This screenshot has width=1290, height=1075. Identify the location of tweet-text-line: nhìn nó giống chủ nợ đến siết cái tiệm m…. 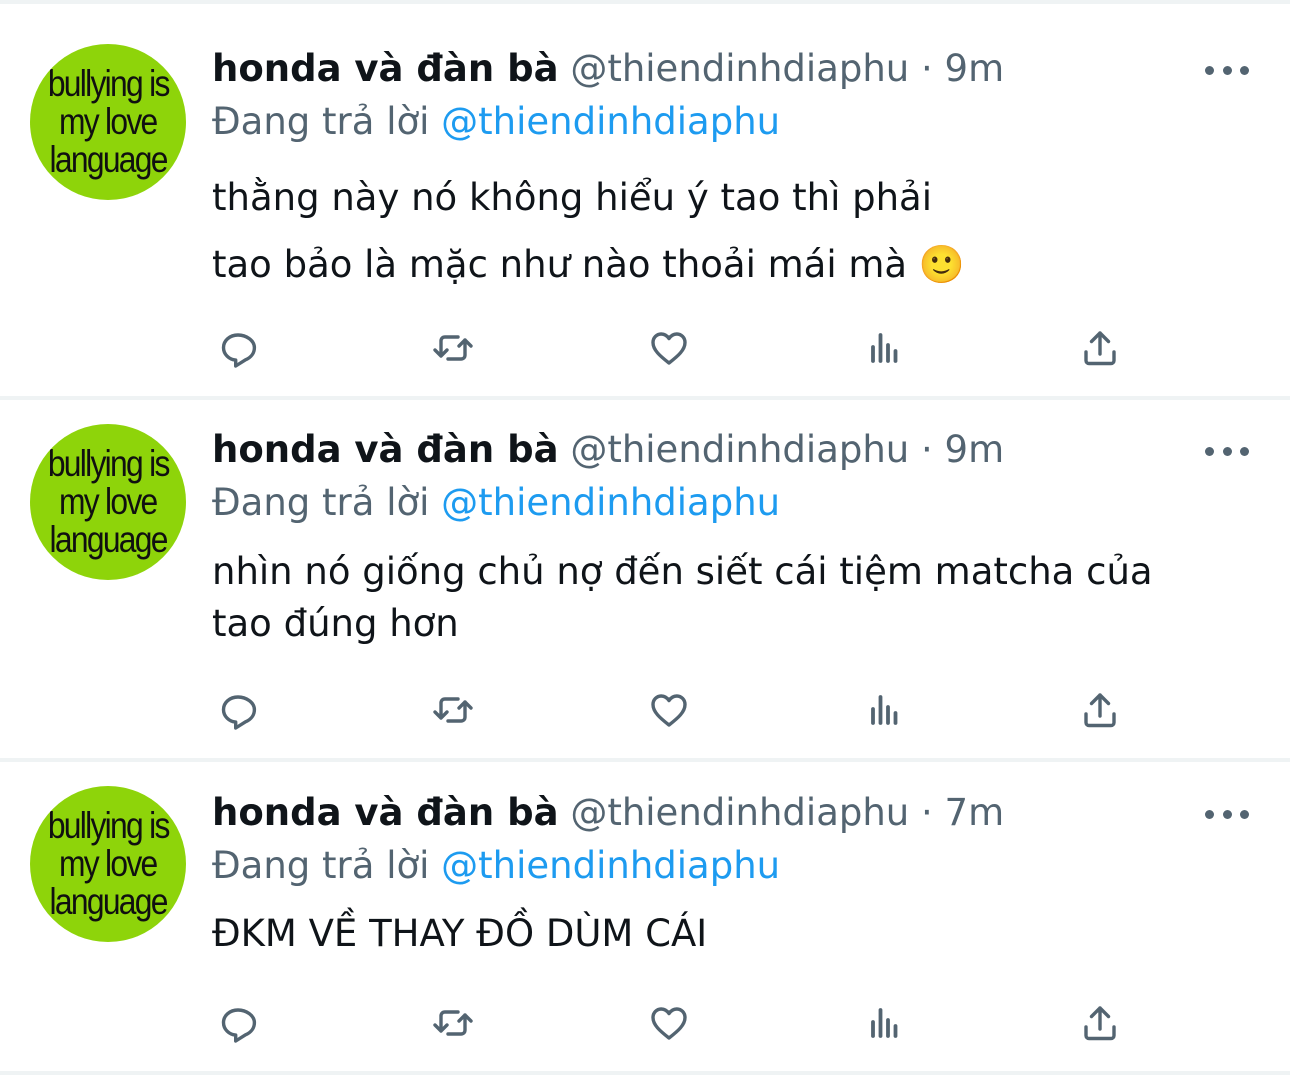
(682, 571).